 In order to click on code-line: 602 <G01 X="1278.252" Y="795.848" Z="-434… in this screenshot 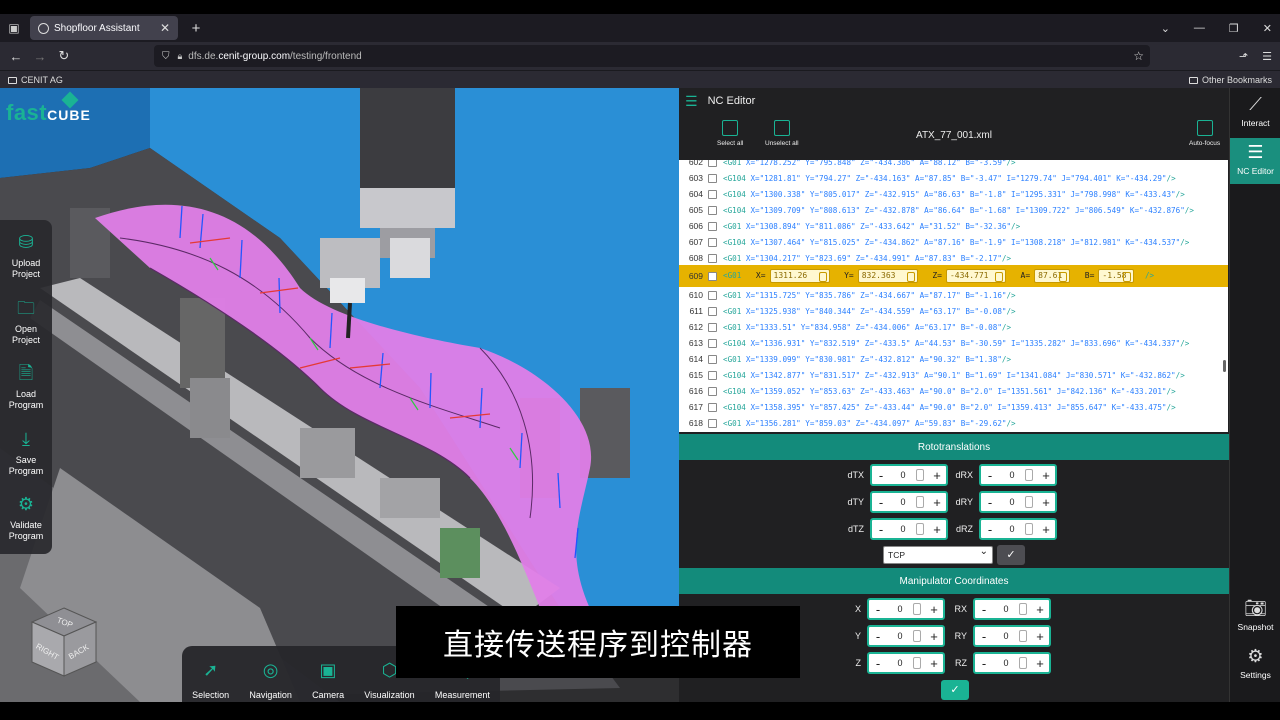, I will do `click(953, 165)`.